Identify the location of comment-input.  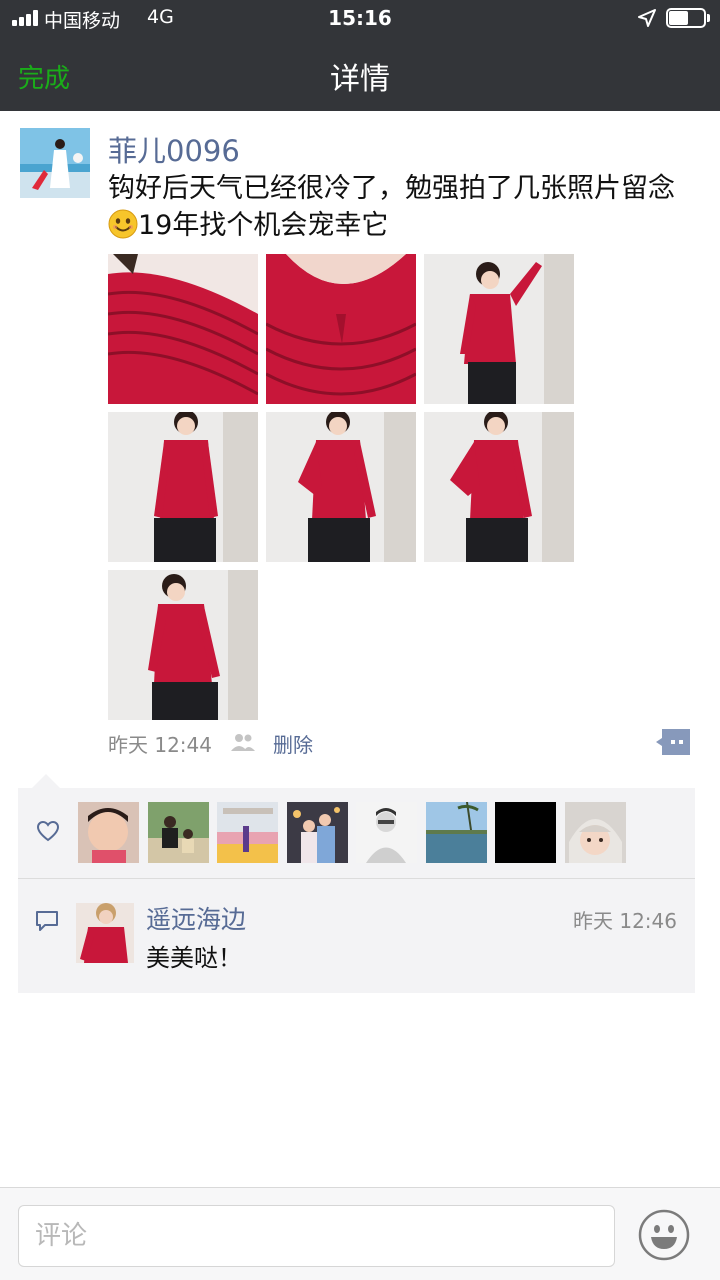
(316, 1236).